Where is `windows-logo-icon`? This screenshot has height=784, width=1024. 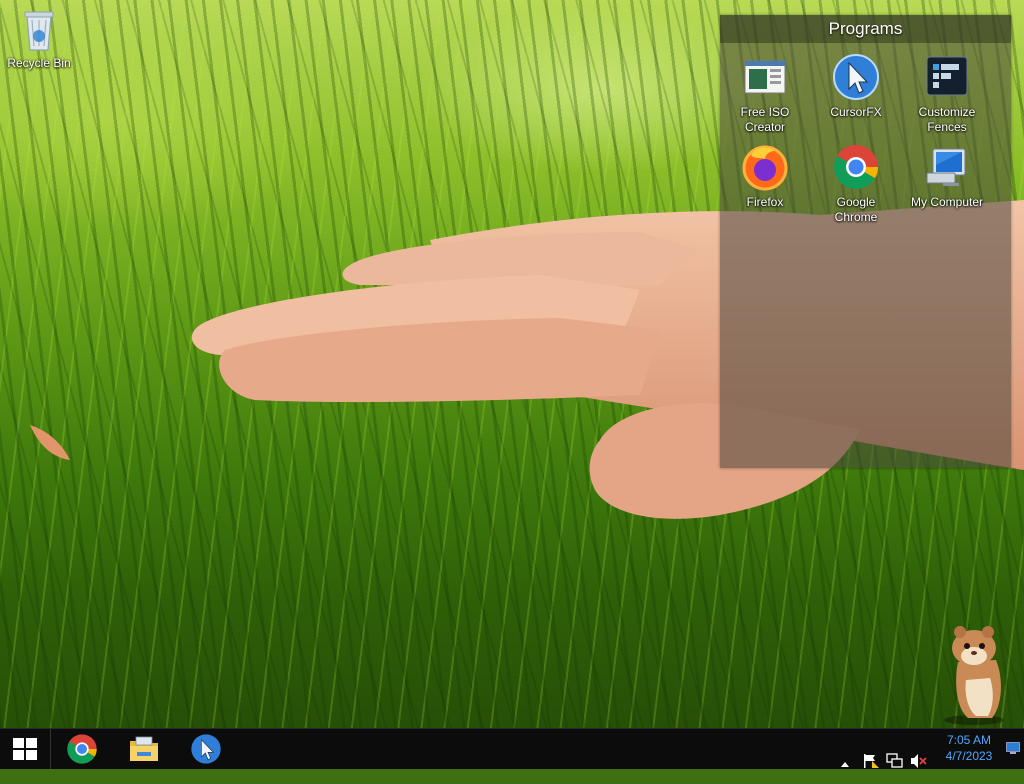
windows-logo-icon is located at coordinates (25, 749).